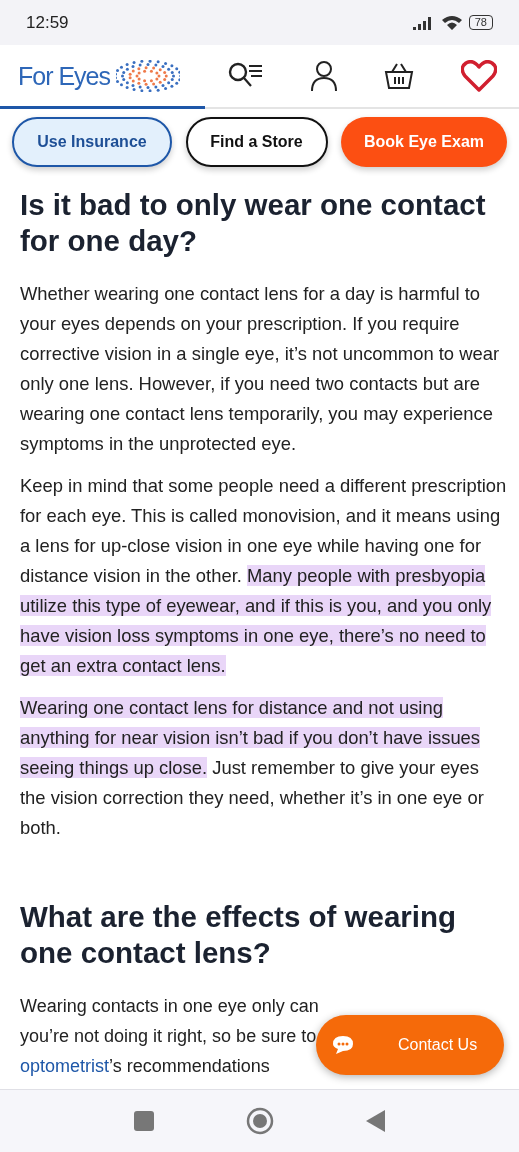 This screenshot has height=1152, width=519. Describe the element at coordinates (451, 22) in the screenshot. I see `wifi-icon` at that location.